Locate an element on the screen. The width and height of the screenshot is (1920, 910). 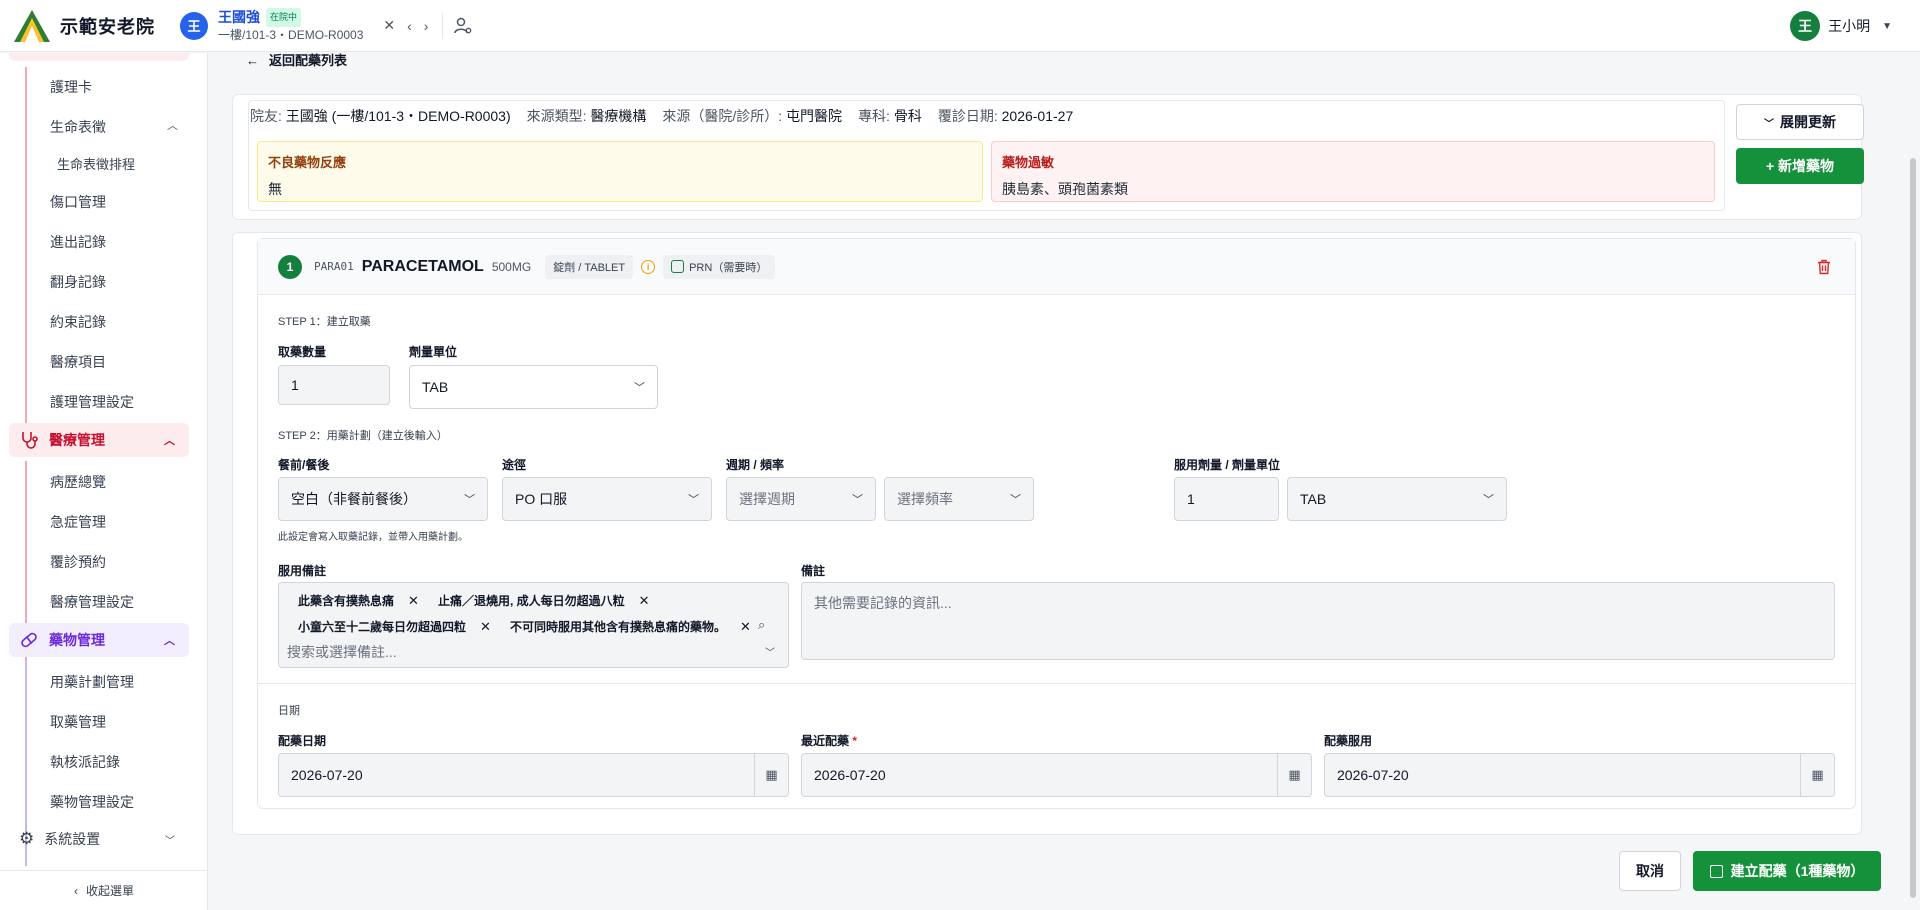
collapse-menu-button: ‹ 收起選單 is located at coordinates (104, 890).